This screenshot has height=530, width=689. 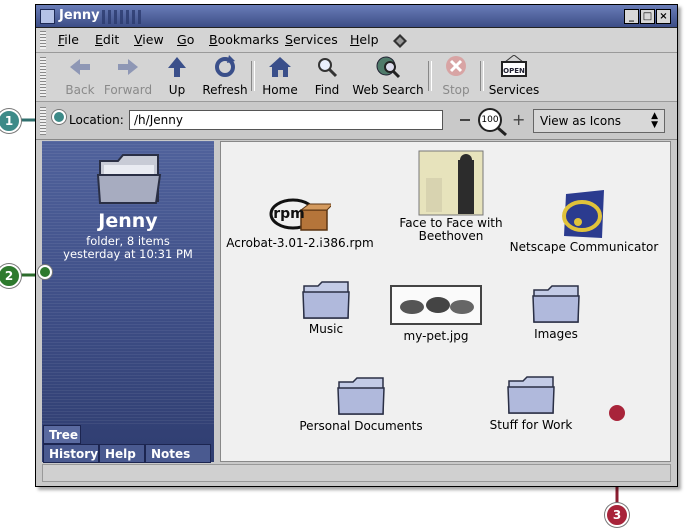 What do you see at coordinates (59, 117) in the screenshot?
I see `callout-1-anchor` at bounding box center [59, 117].